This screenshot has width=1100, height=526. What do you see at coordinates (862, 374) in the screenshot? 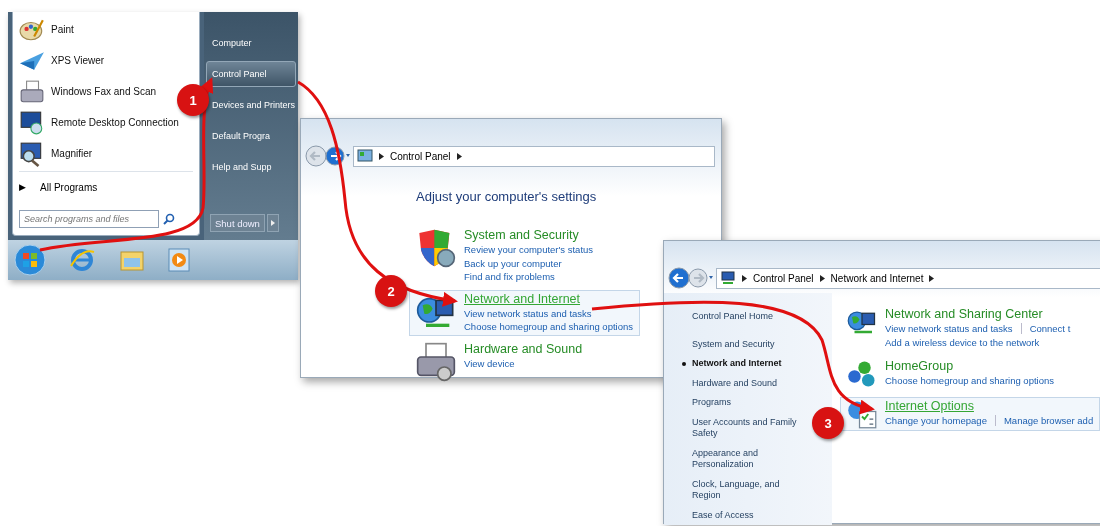
I see `spheres-icon` at bounding box center [862, 374].